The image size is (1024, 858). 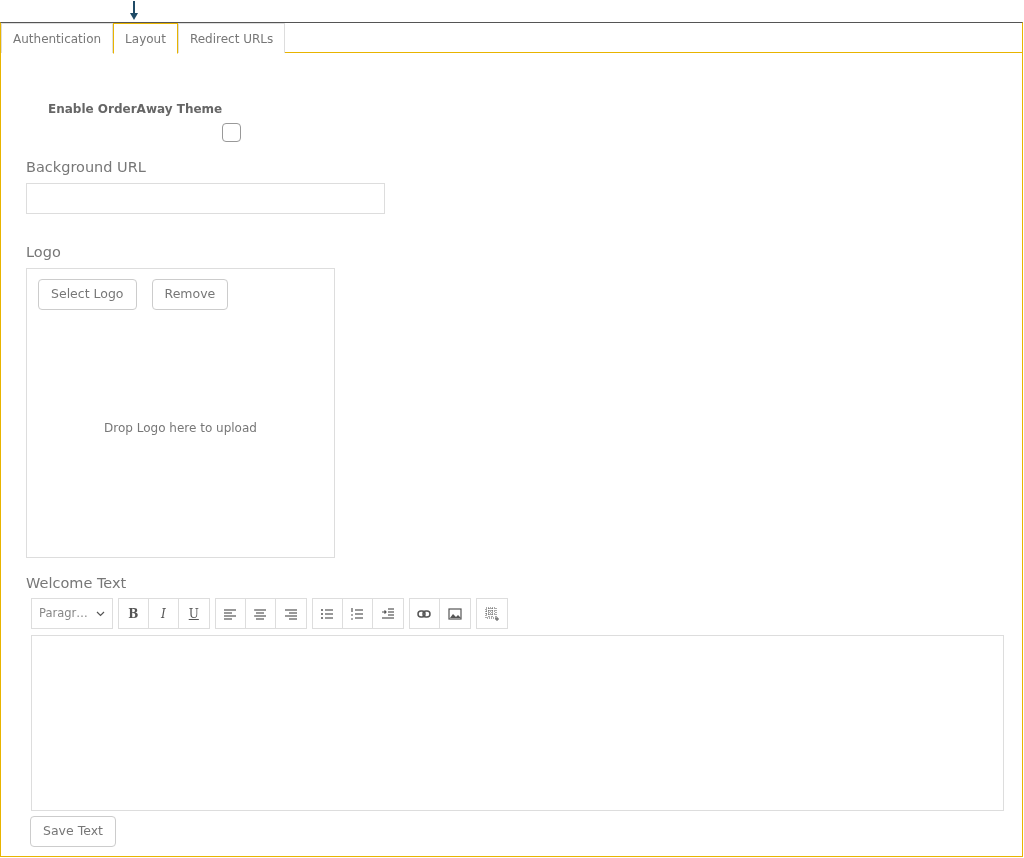 I want to click on save-text-button: Save Text, so click(x=73, y=832).